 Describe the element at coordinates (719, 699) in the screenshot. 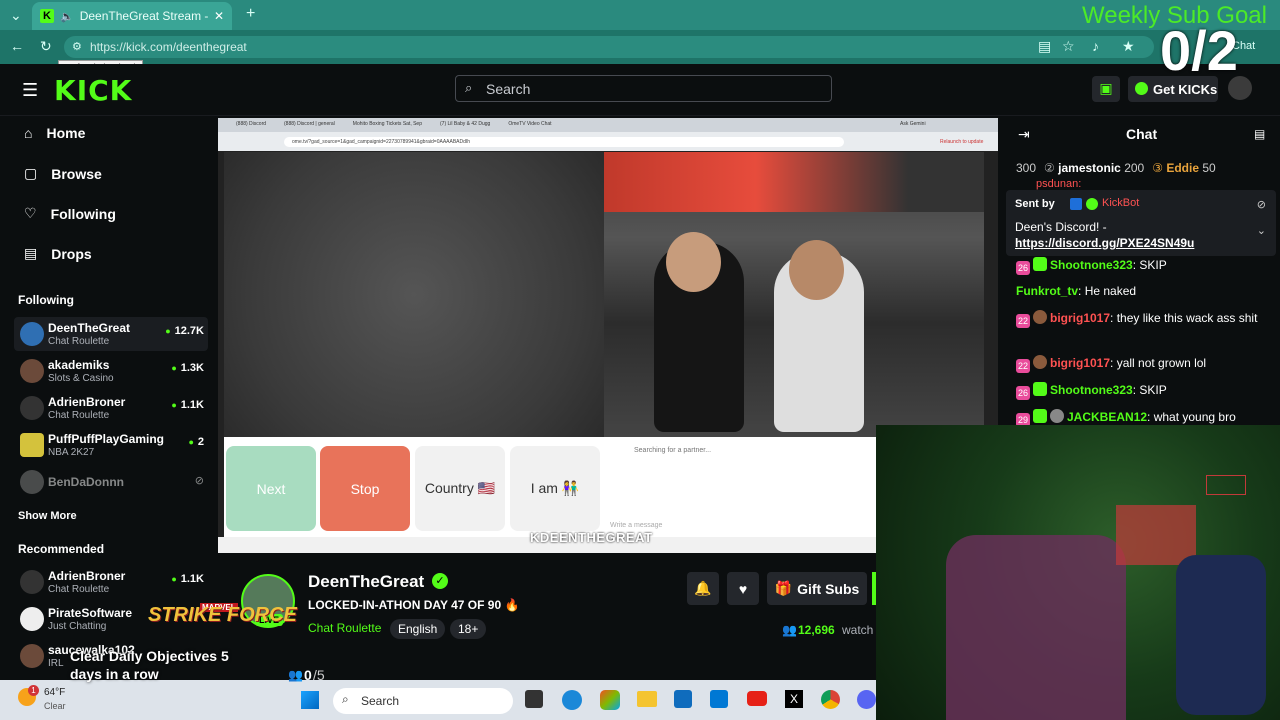

I see `outlook-icon` at that location.